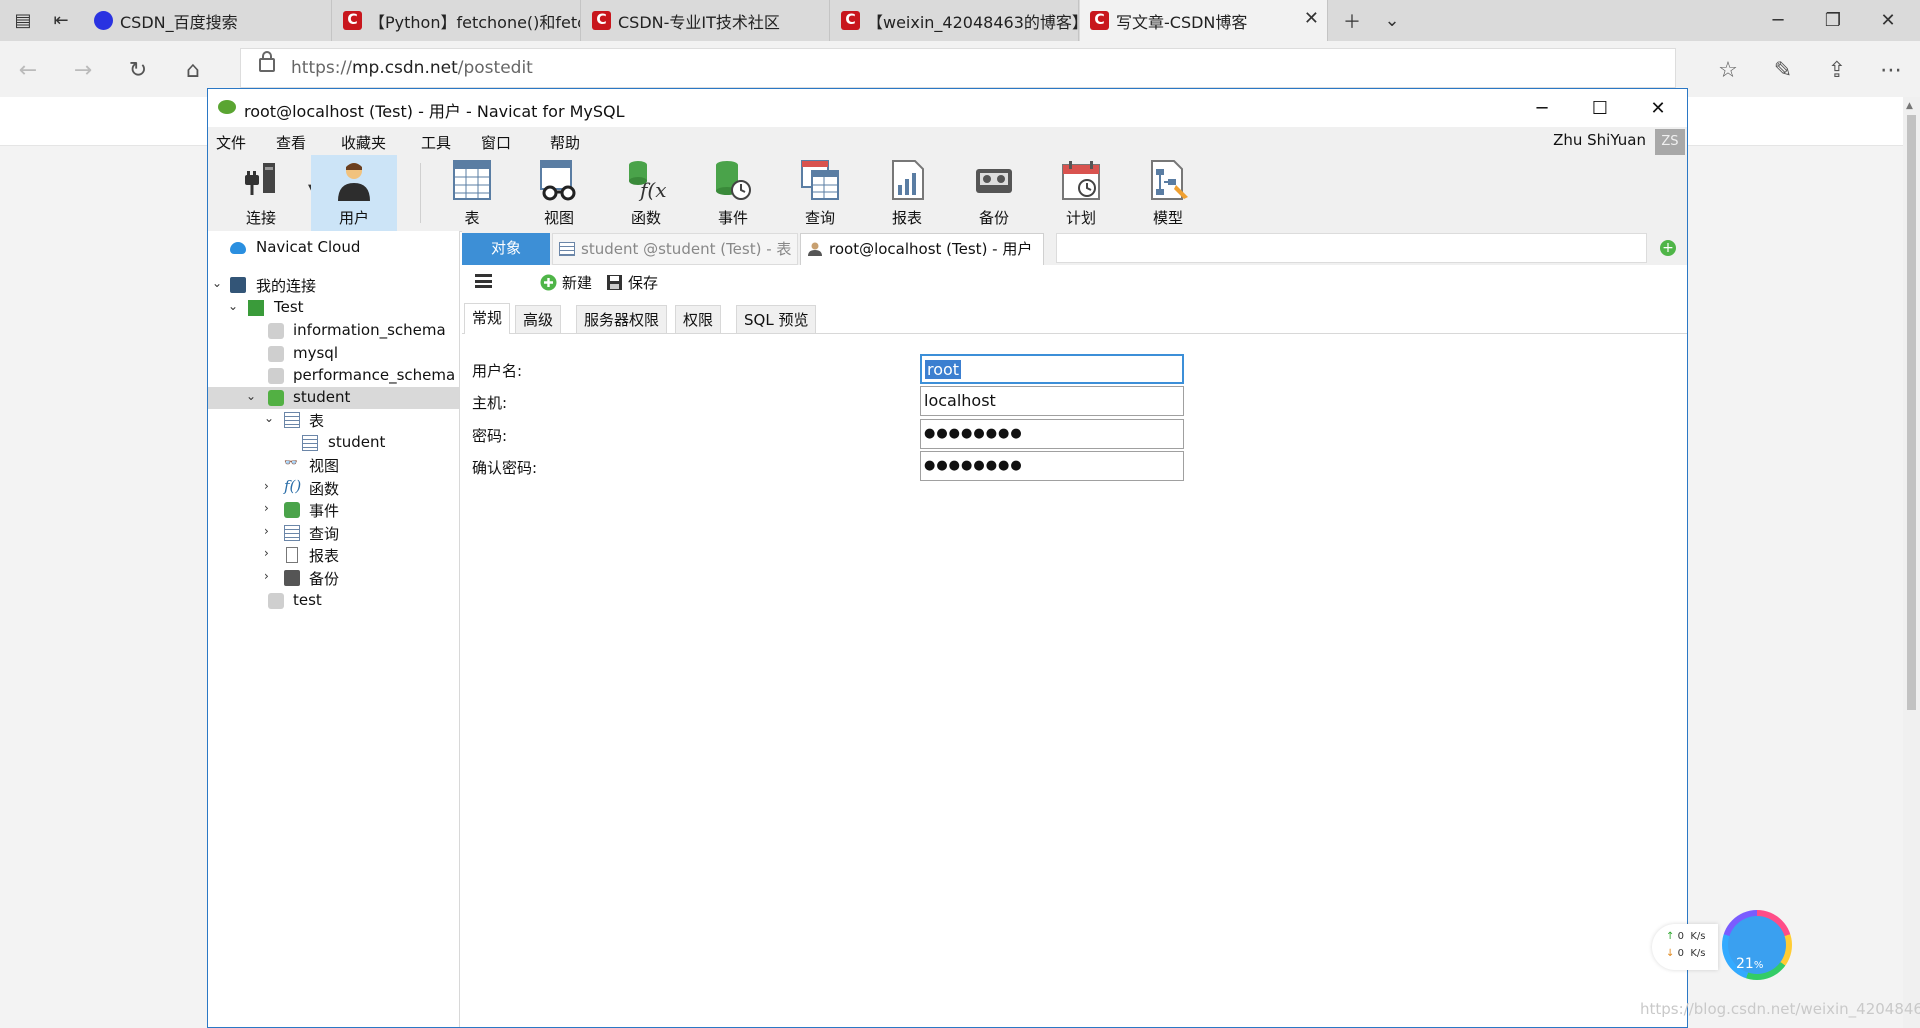 This screenshot has height=1028, width=1920. Describe the element at coordinates (1670, 953) in the screenshot. I see `arrow-down-icon: ↓` at that location.